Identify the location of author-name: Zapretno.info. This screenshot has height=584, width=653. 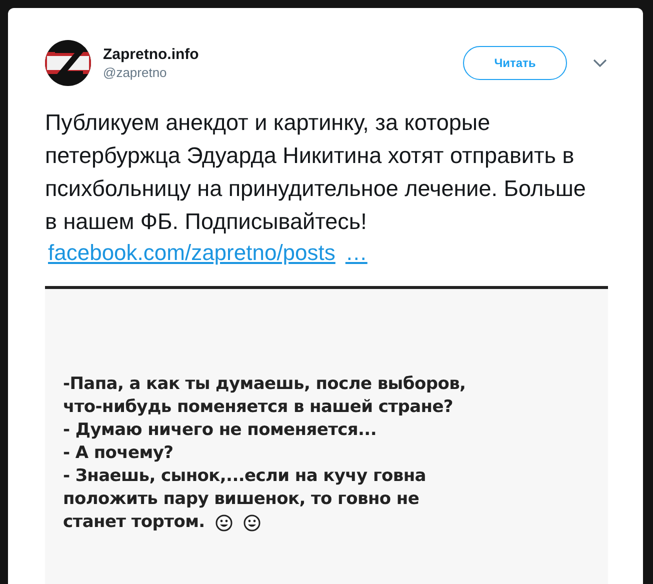
(277, 54).